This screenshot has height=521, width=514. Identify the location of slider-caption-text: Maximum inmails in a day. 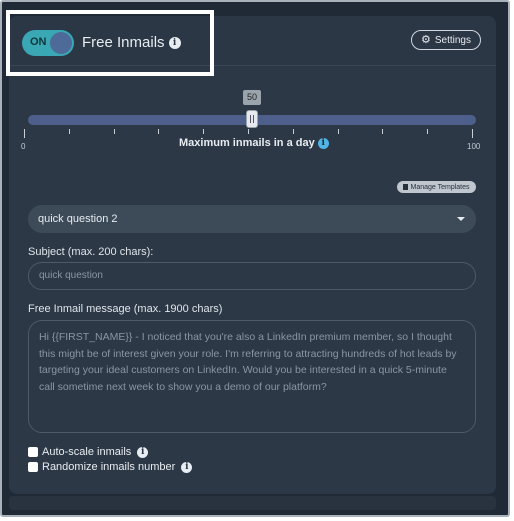
(247, 143).